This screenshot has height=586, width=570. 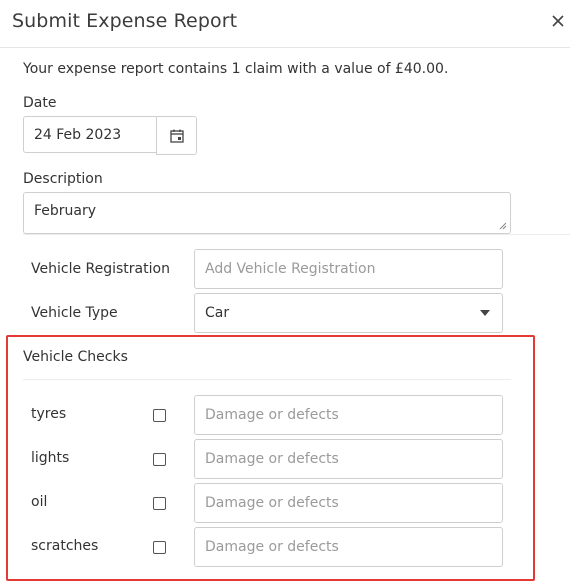 I want to click on check-checkbox-scratches, so click(x=159, y=547).